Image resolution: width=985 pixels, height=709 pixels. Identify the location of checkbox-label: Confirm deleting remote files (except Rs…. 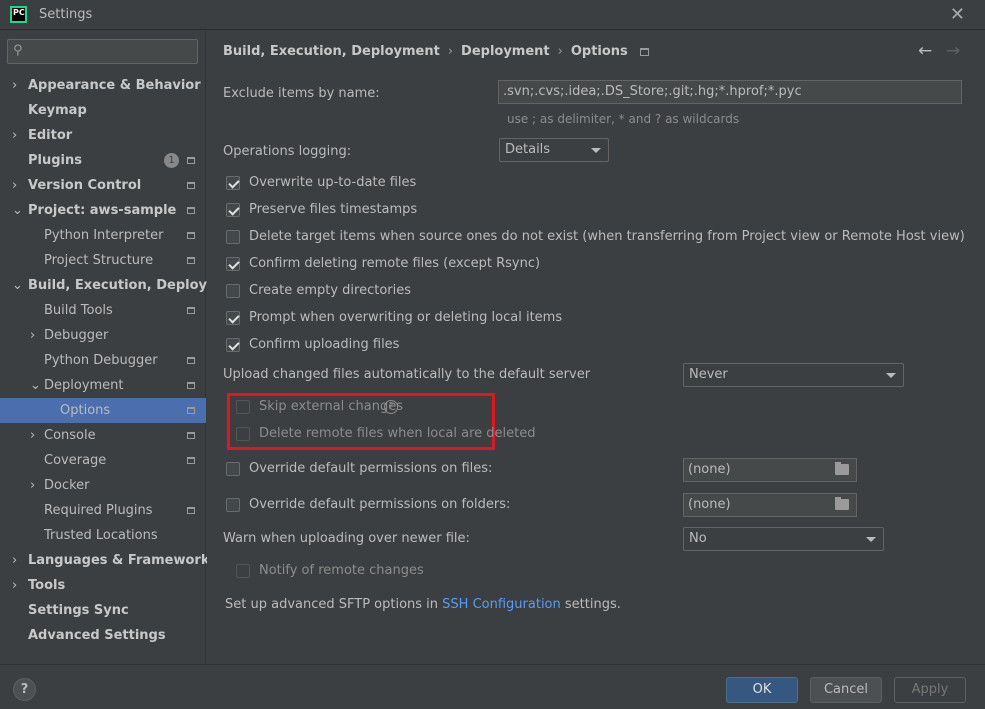
(395, 263).